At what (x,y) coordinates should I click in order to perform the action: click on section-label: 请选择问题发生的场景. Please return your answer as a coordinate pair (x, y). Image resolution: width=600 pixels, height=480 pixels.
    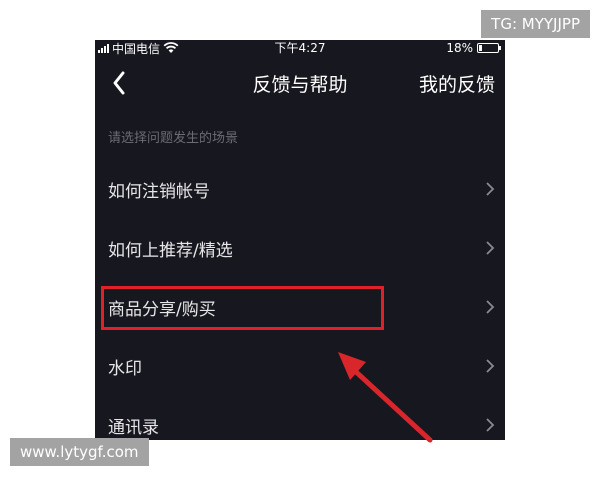
    Looking at the image, I should click on (173, 138).